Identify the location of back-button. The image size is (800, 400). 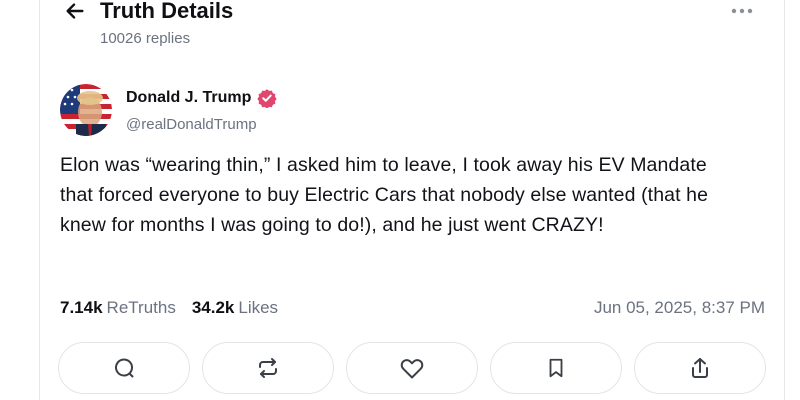
(75, 14).